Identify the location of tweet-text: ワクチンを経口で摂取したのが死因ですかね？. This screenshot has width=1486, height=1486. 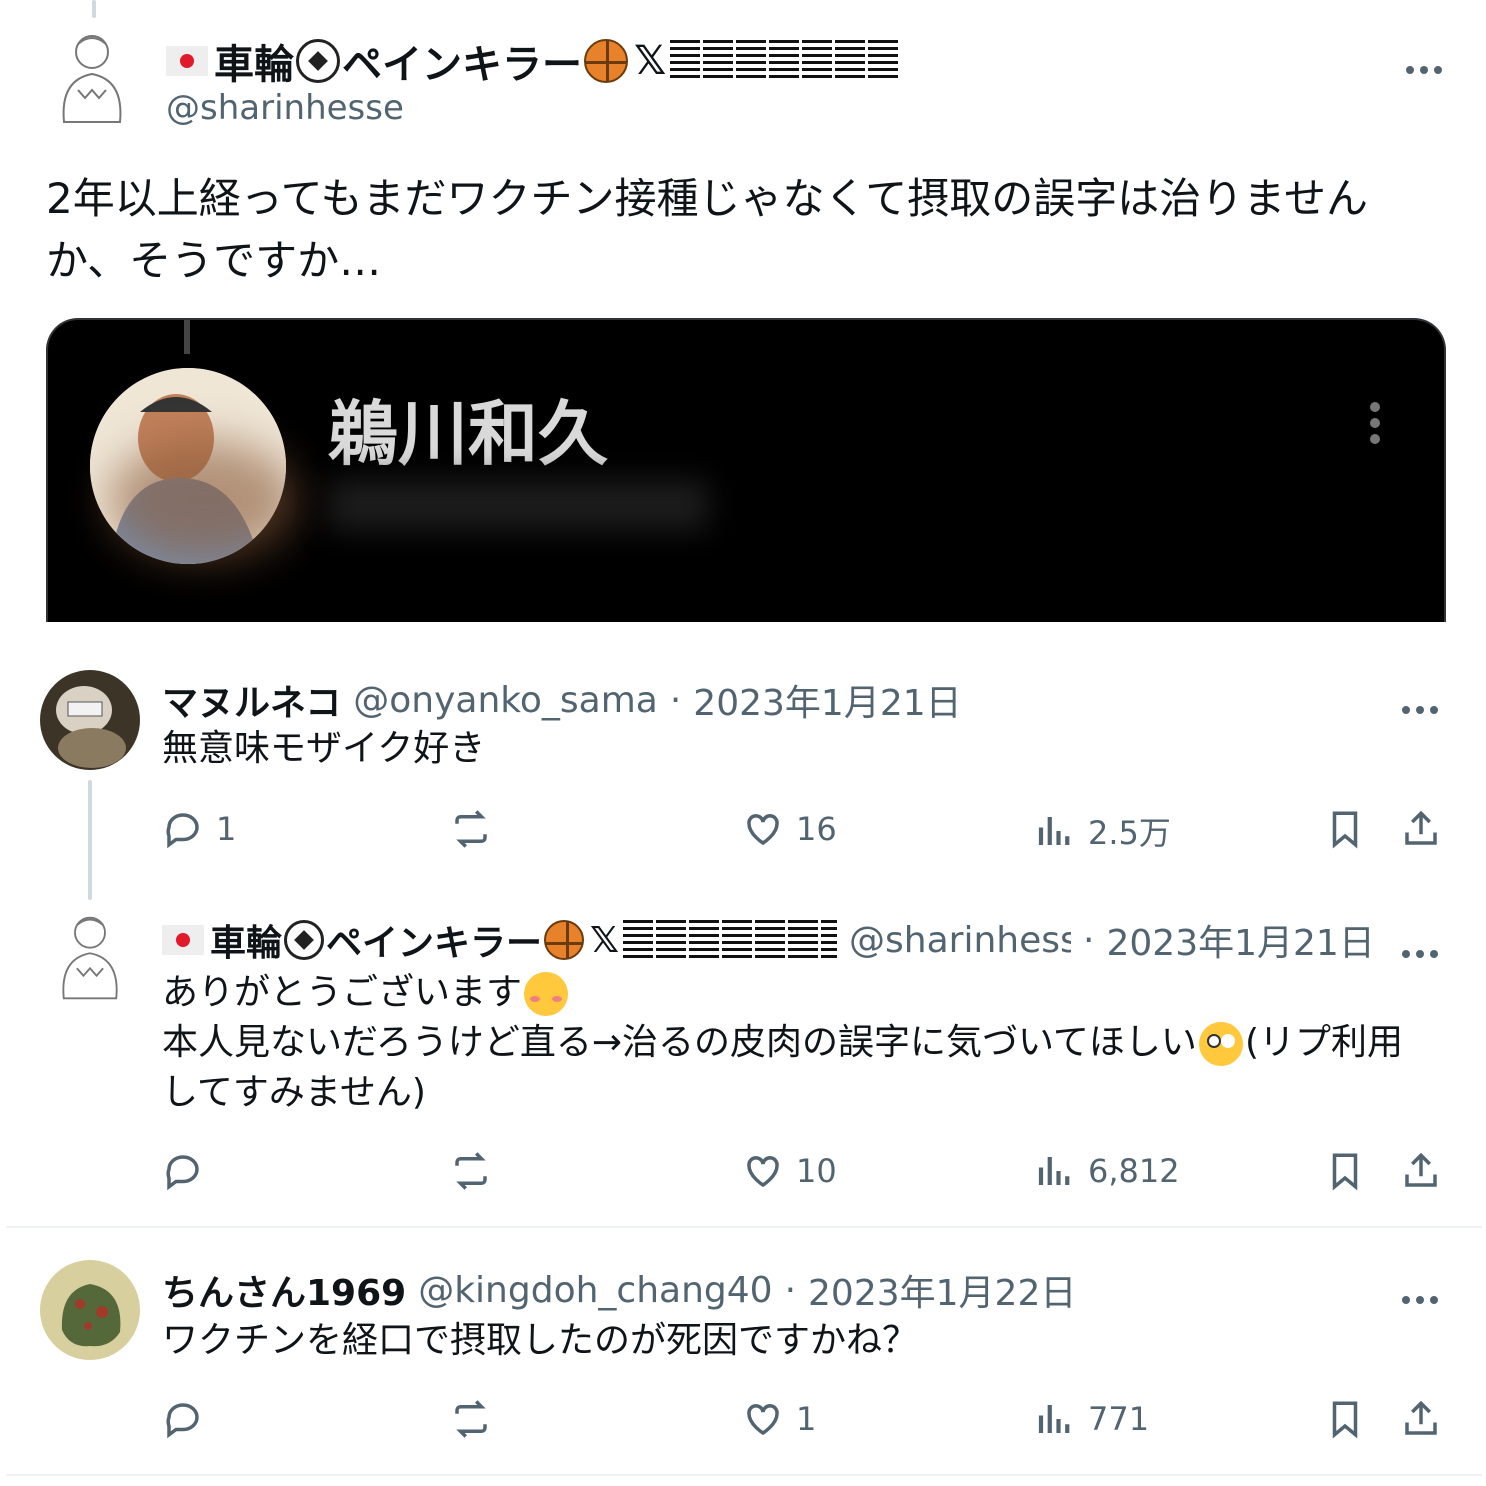
(540, 1340).